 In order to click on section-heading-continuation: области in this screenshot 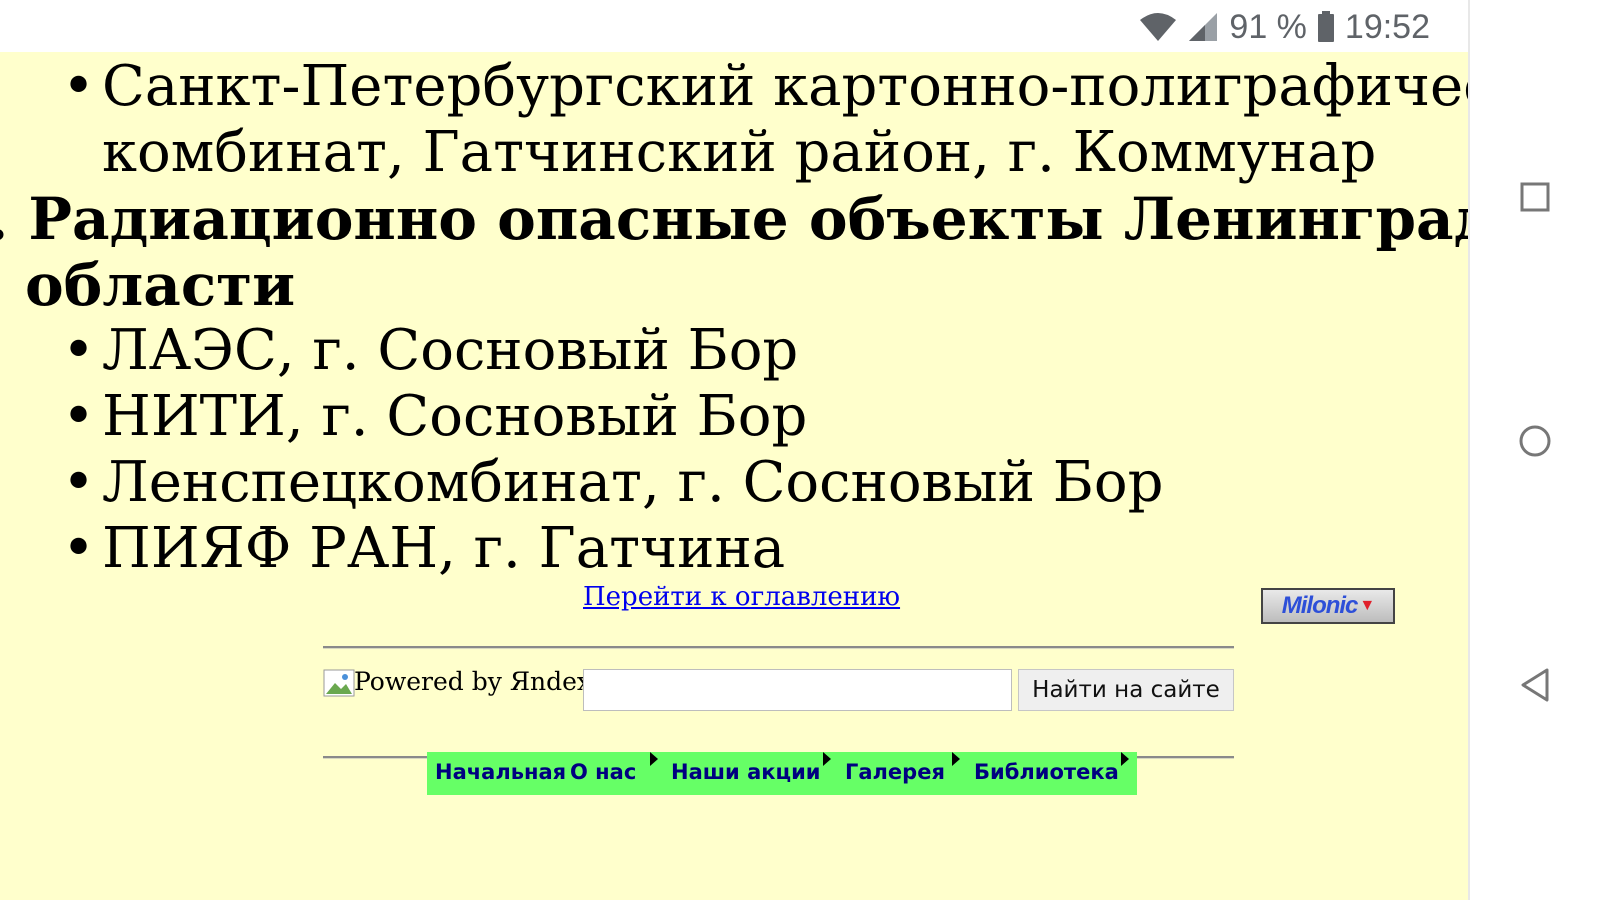, I will do `click(160, 285)`.